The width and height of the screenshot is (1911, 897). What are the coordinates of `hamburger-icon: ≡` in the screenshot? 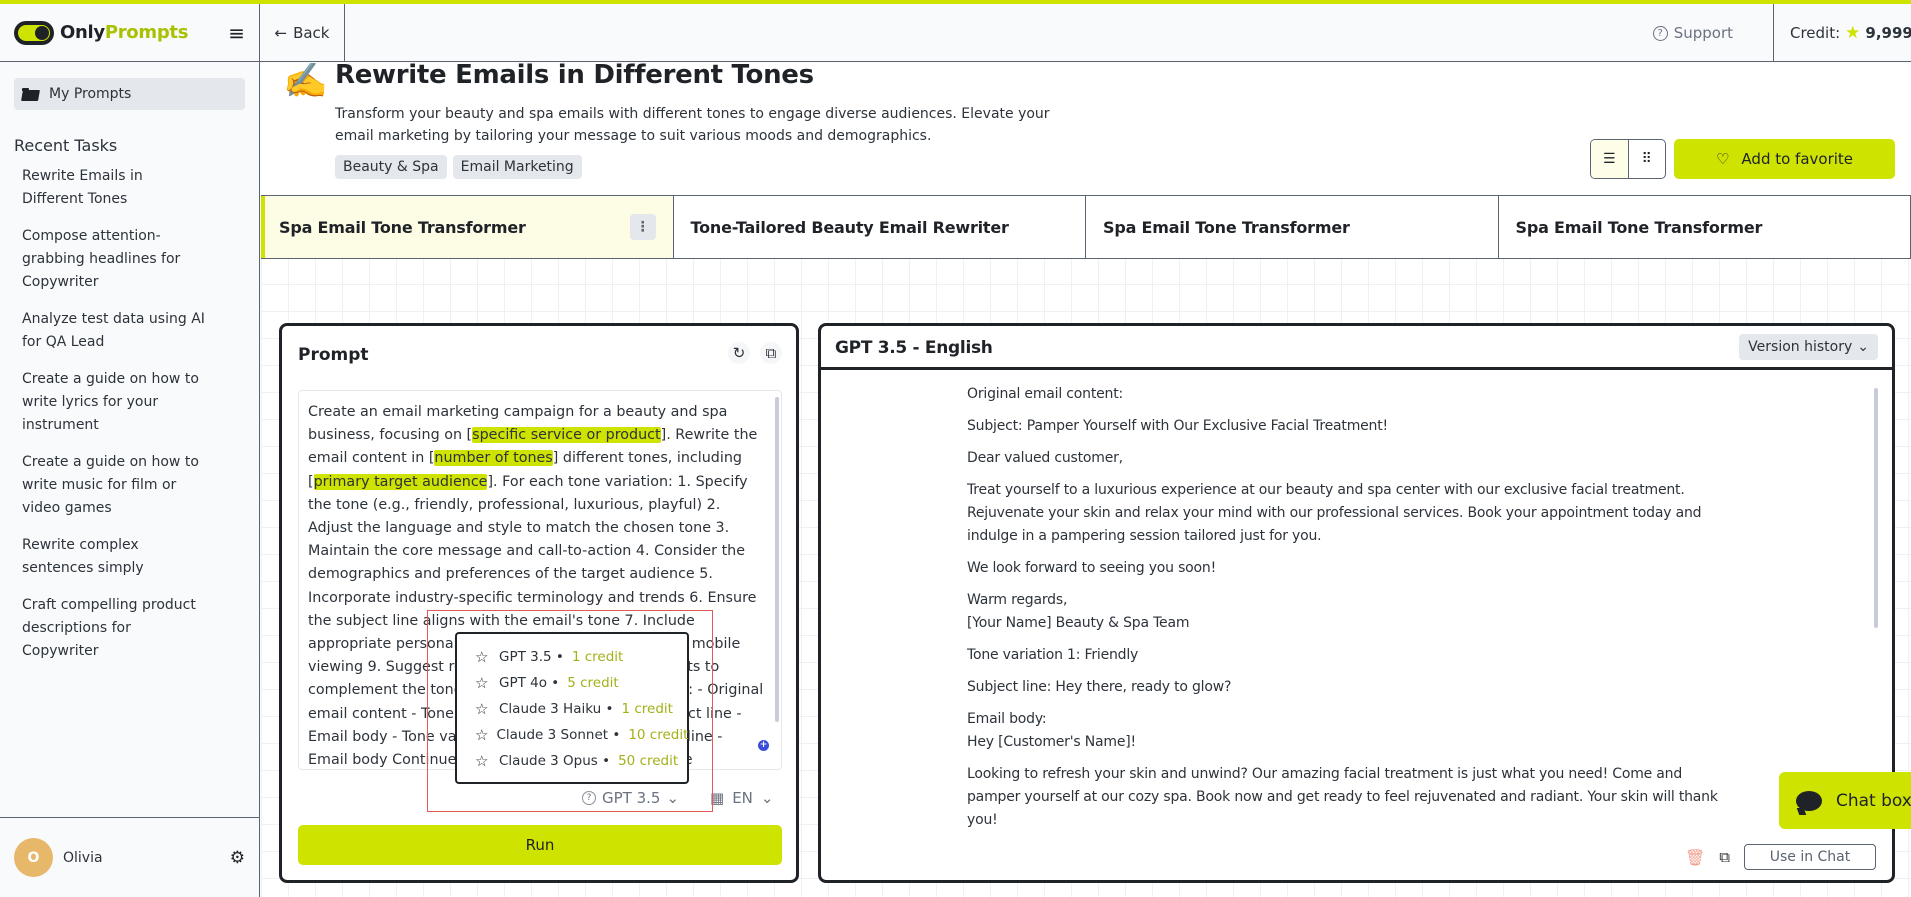 It's located at (236, 33).